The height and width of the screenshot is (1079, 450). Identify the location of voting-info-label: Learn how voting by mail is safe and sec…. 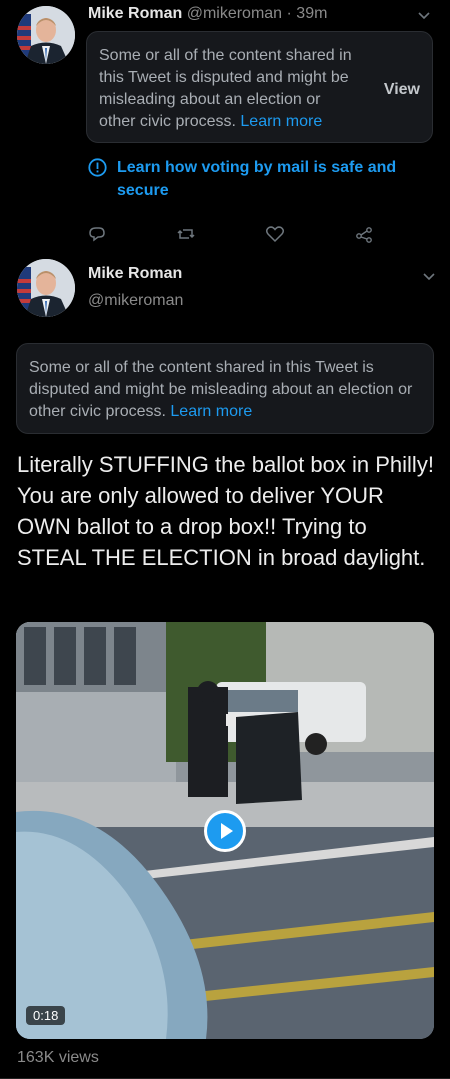
(257, 179).